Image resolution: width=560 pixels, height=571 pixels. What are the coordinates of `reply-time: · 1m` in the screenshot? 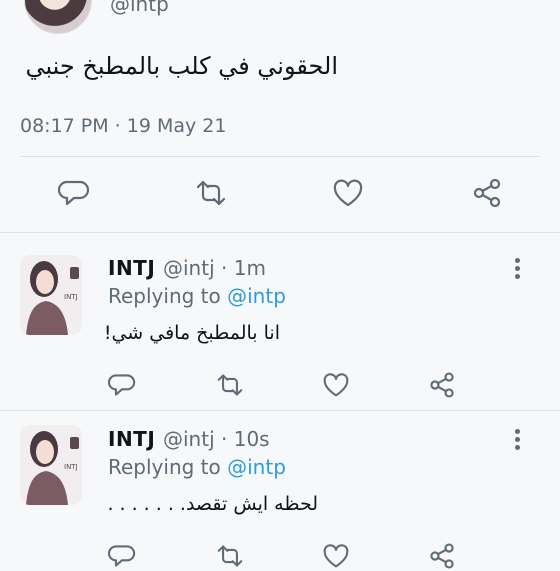 It's located at (243, 268).